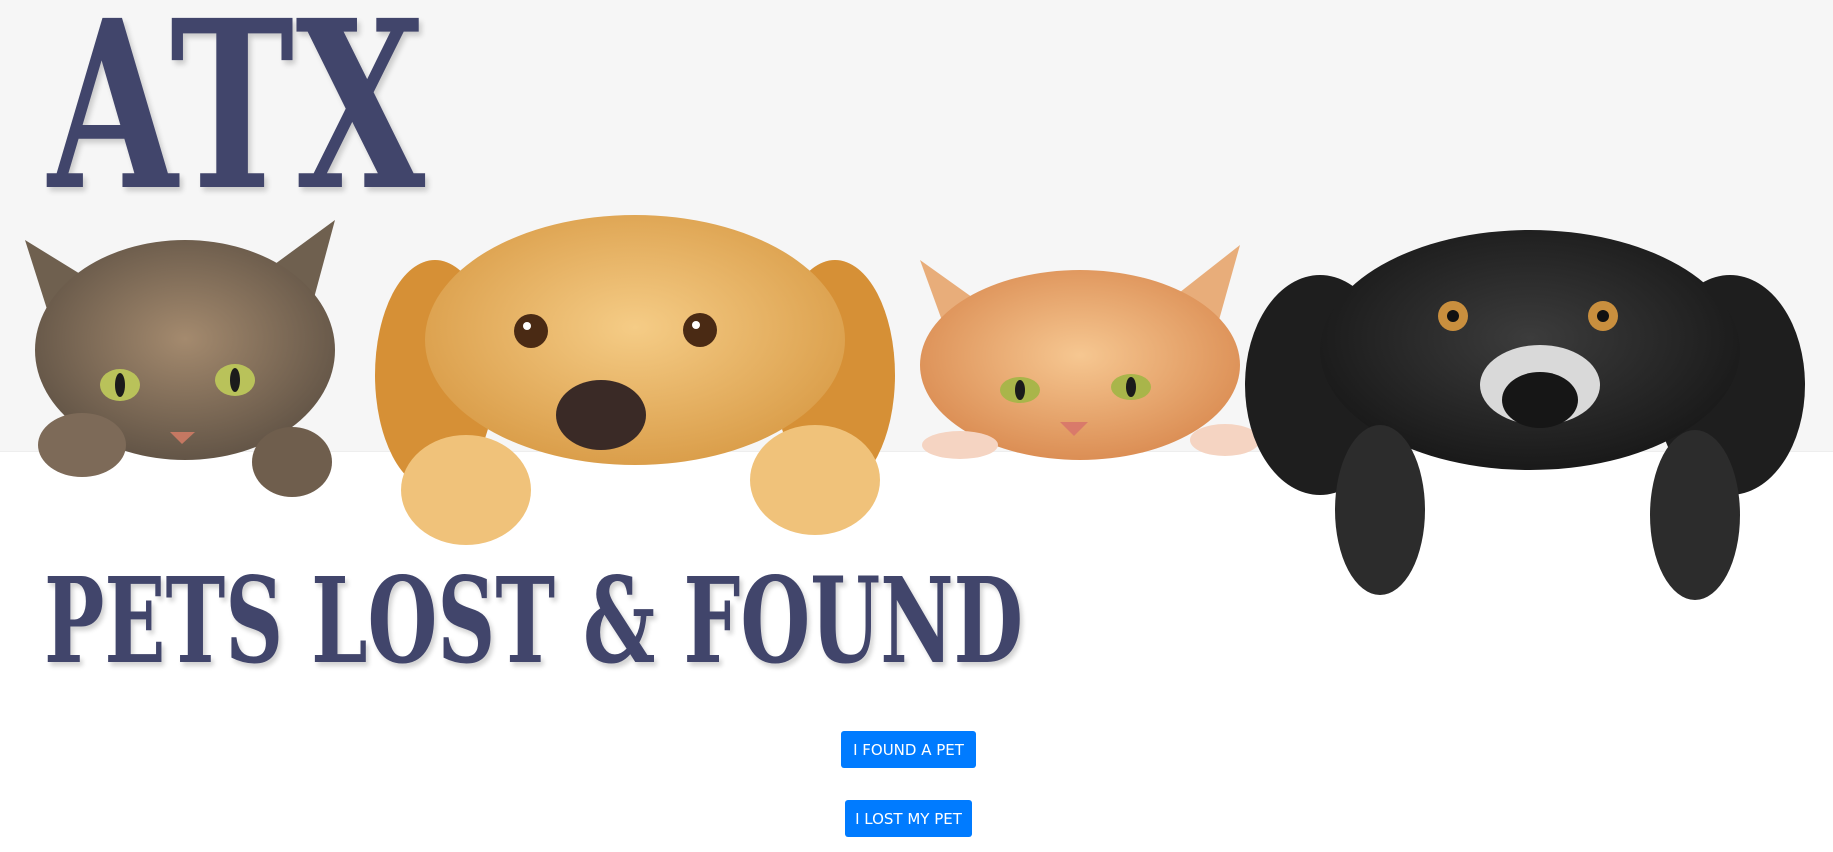  What do you see at coordinates (180, 358) in the screenshot?
I see `tabby-cat-figure` at bounding box center [180, 358].